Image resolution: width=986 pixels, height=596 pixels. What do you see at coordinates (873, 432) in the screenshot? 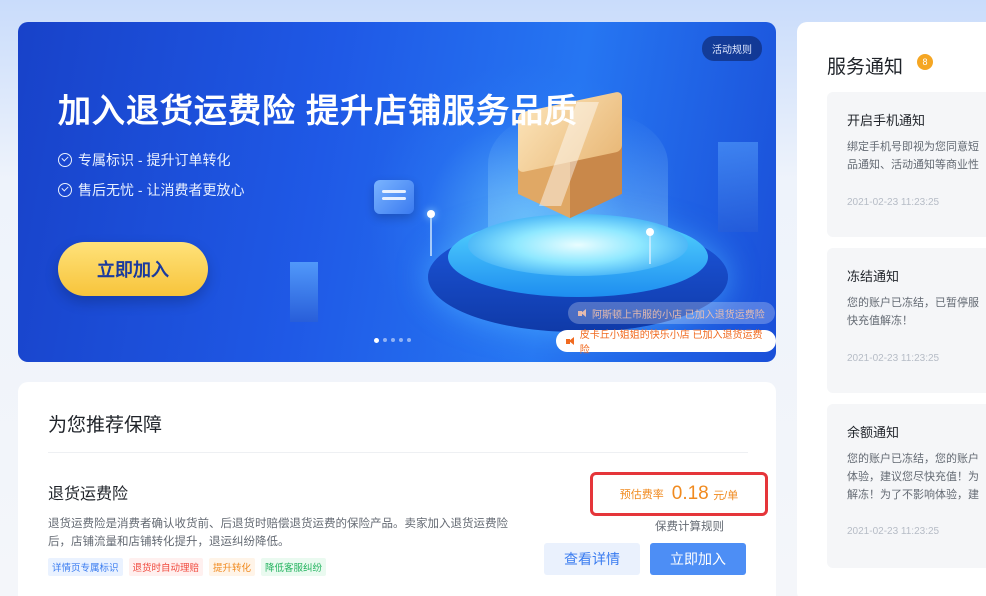
I see `notice-title: 余额通知` at bounding box center [873, 432].